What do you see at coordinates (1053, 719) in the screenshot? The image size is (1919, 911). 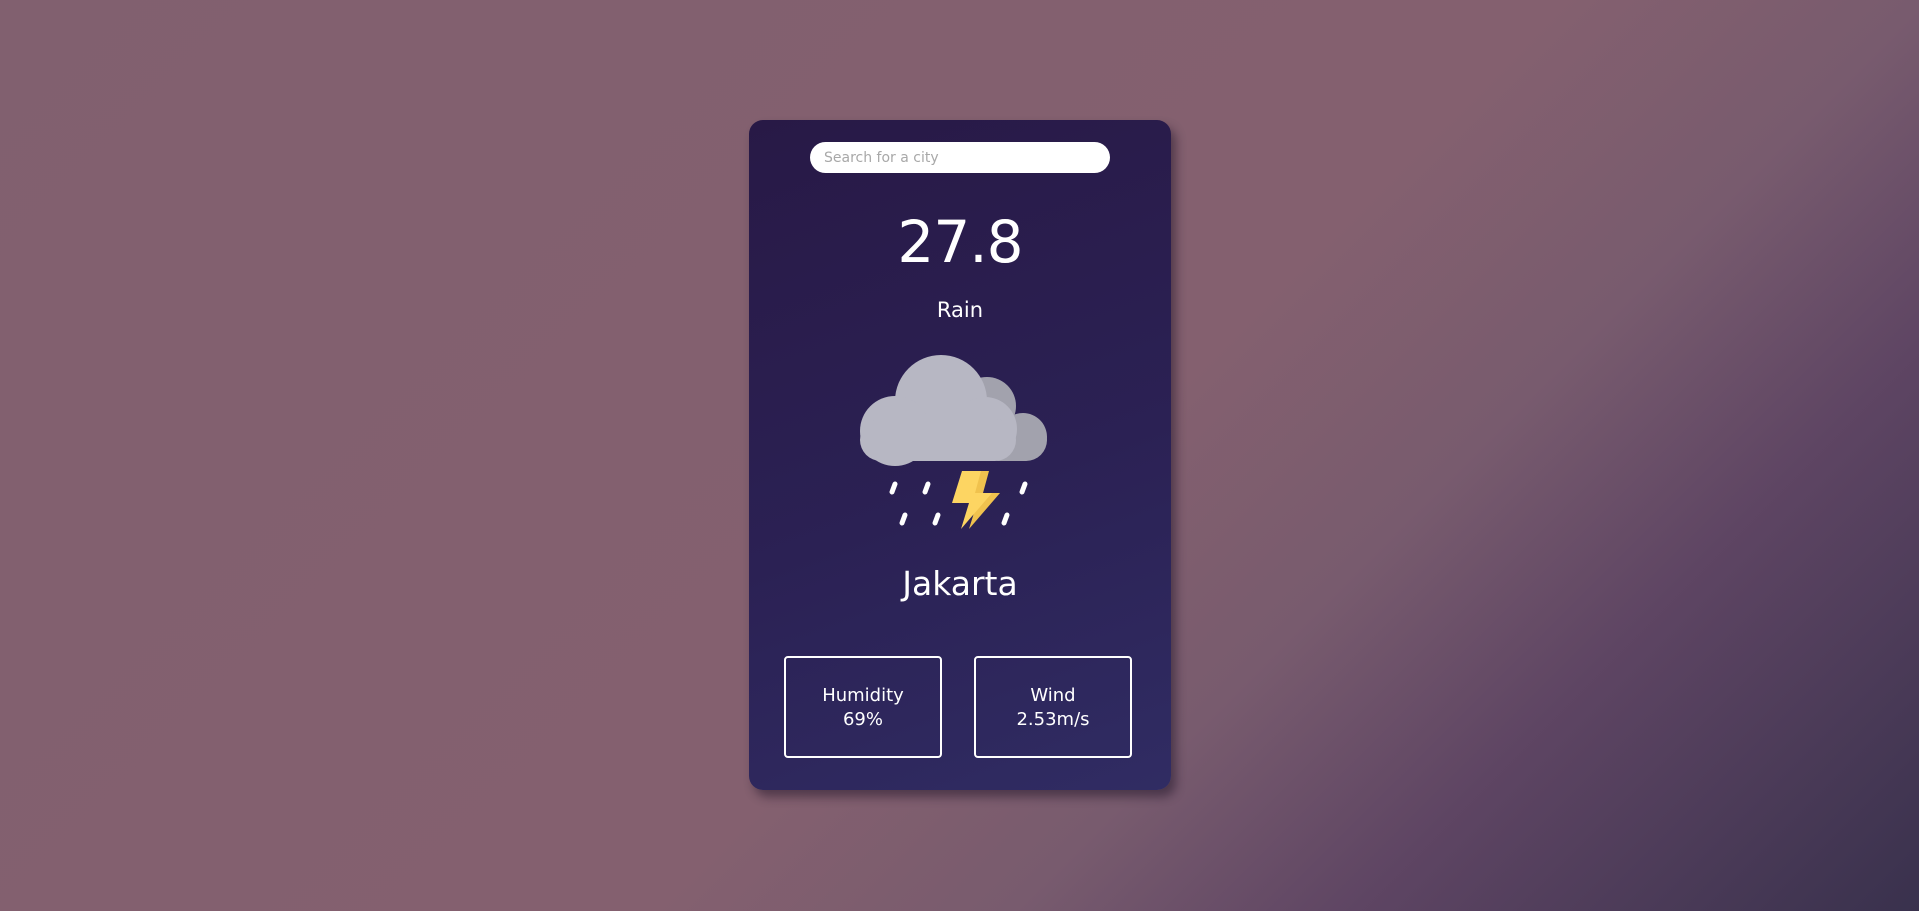 I see `wind-value: 2.53m/s` at bounding box center [1053, 719].